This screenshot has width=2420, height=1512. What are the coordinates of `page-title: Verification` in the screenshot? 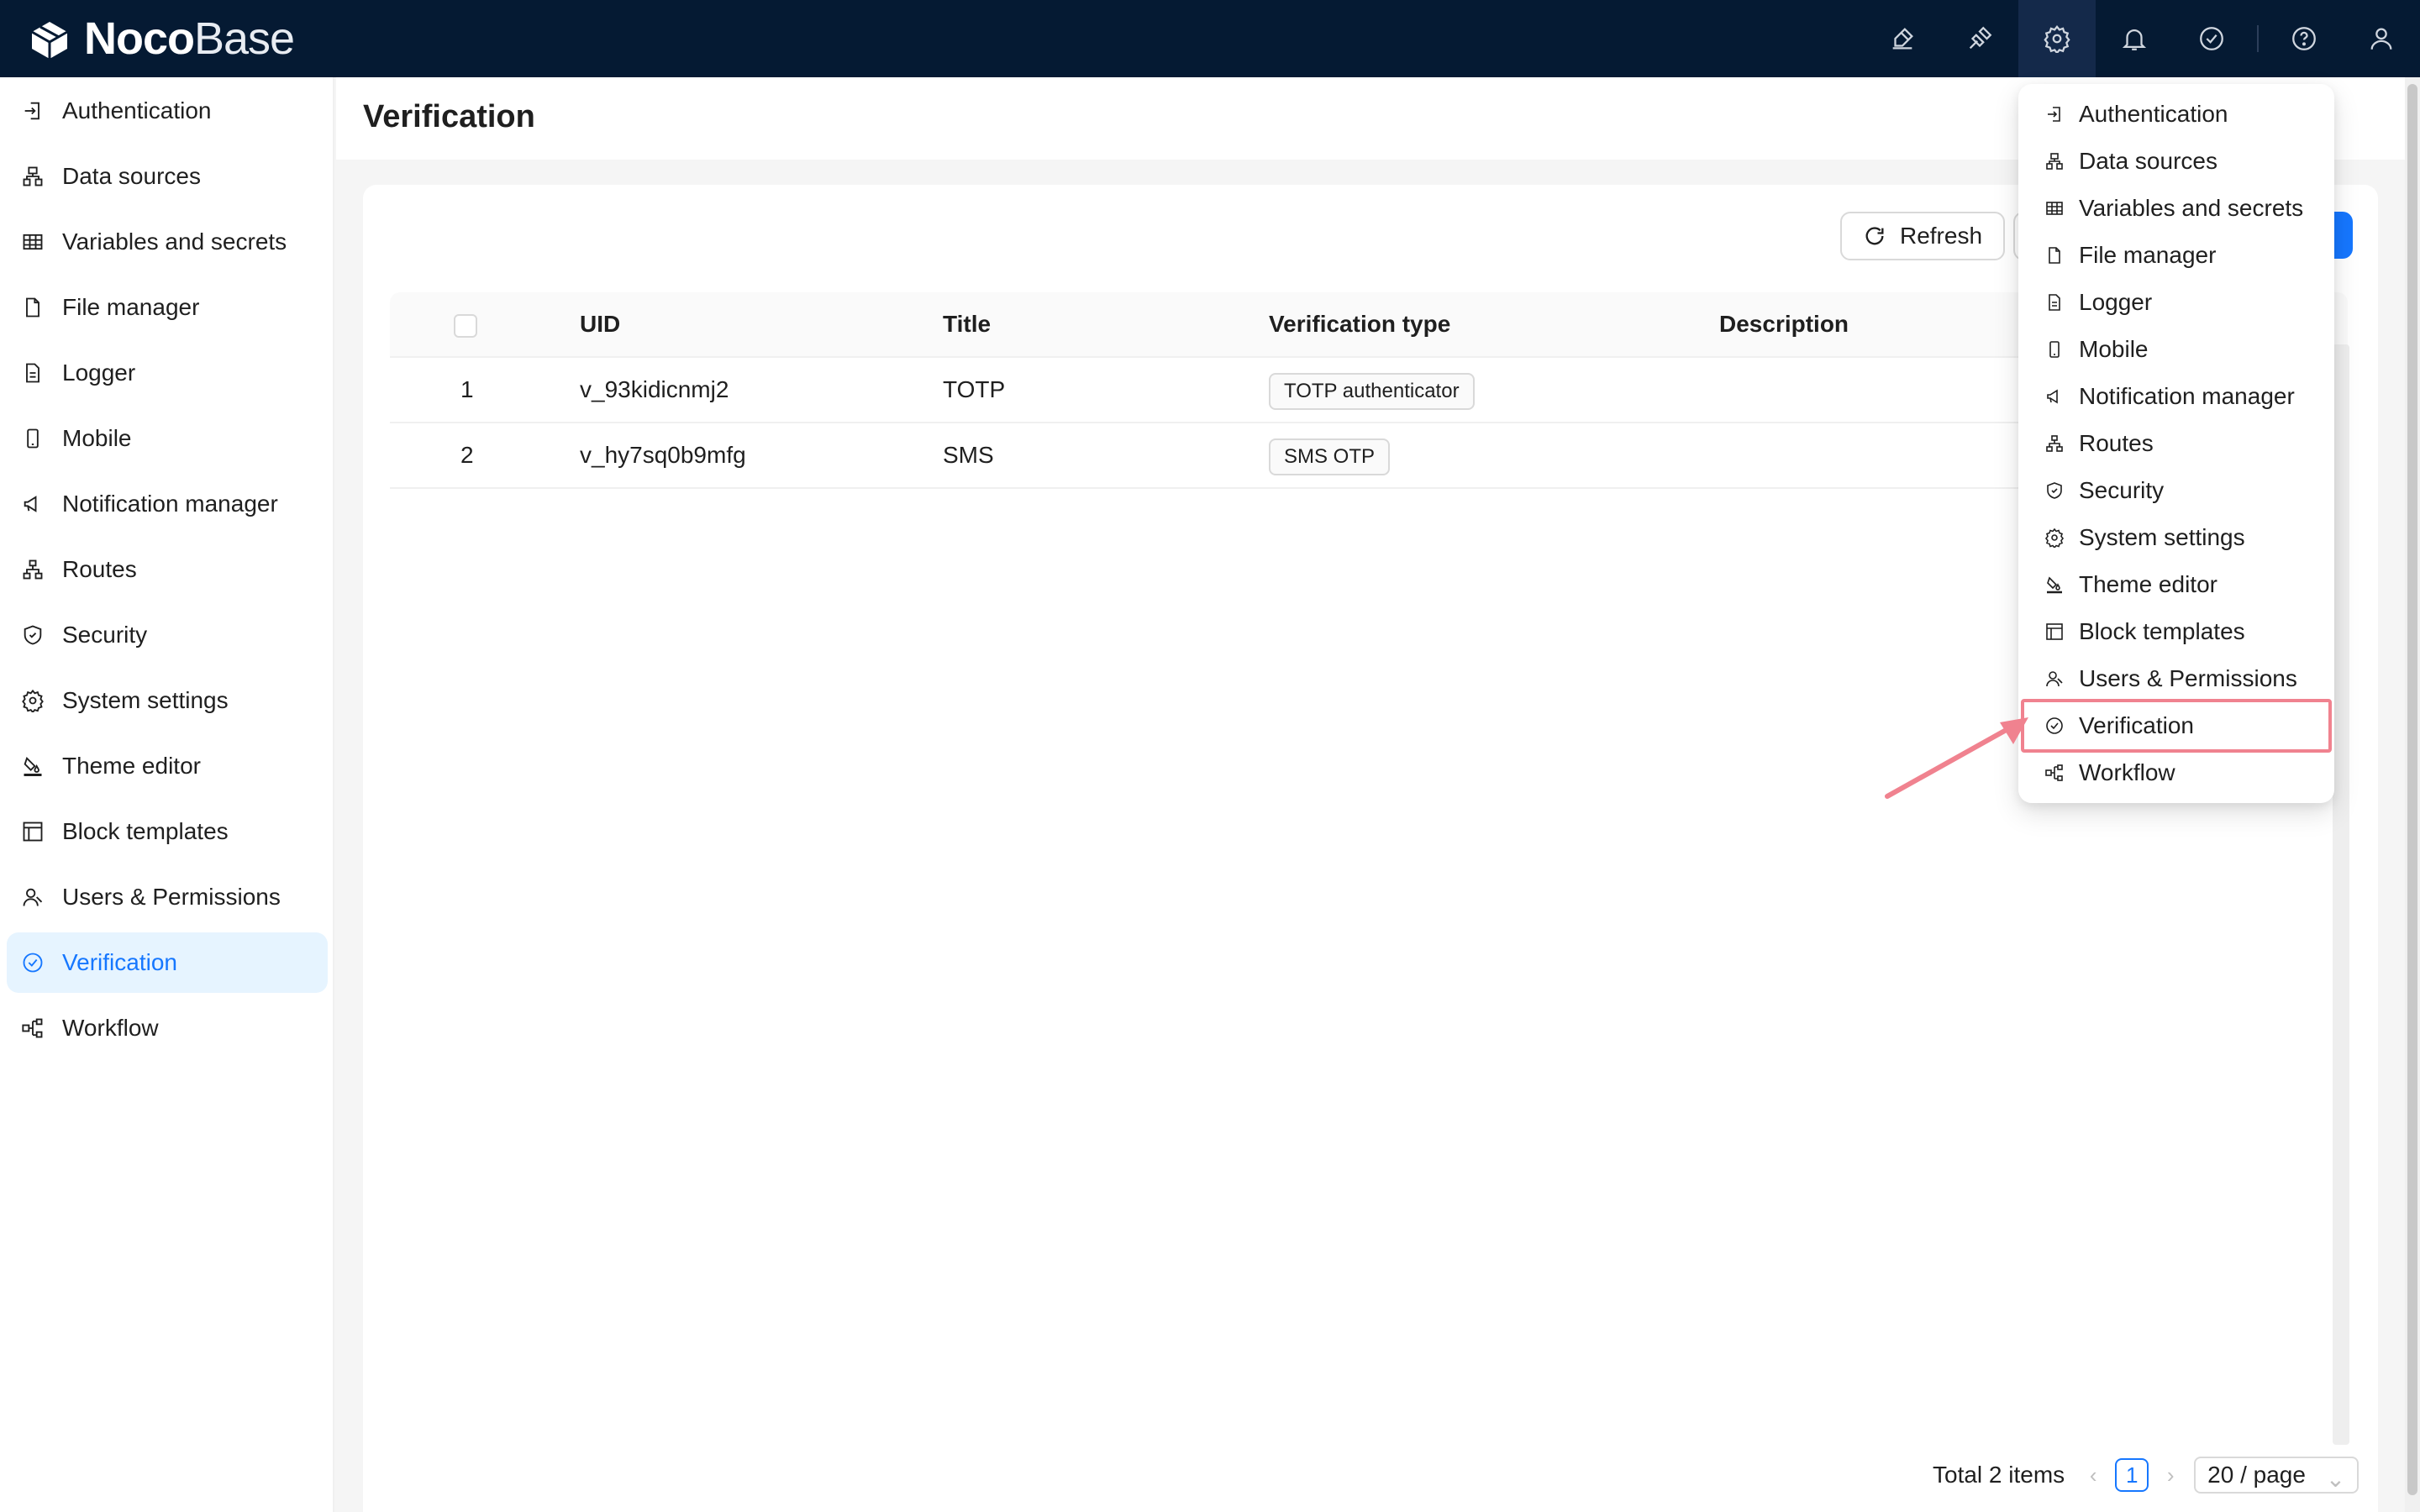 It's located at (449, 116).